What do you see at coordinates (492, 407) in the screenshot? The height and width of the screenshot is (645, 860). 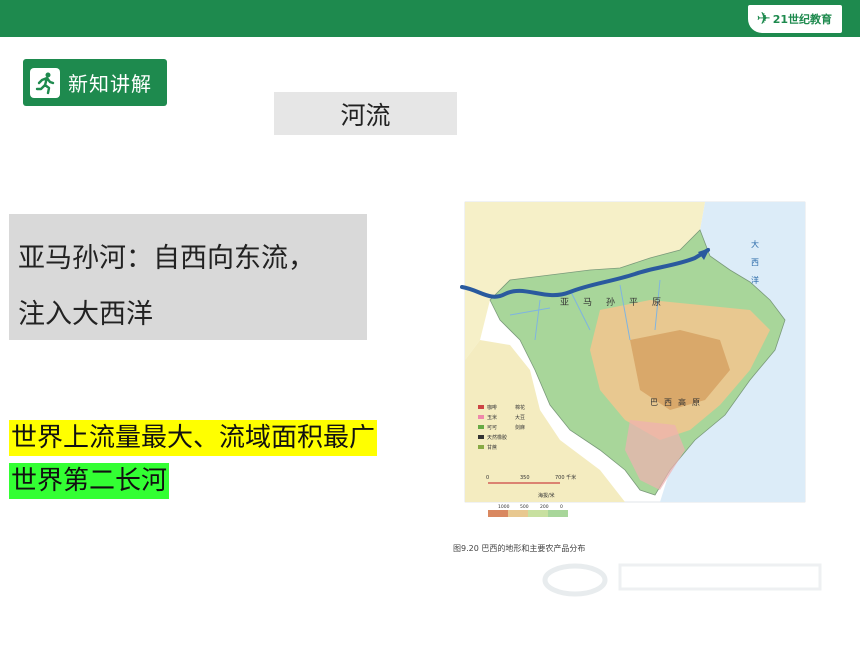 I see `legend-item-1: 咖啡` at bounding box center [492, 407].